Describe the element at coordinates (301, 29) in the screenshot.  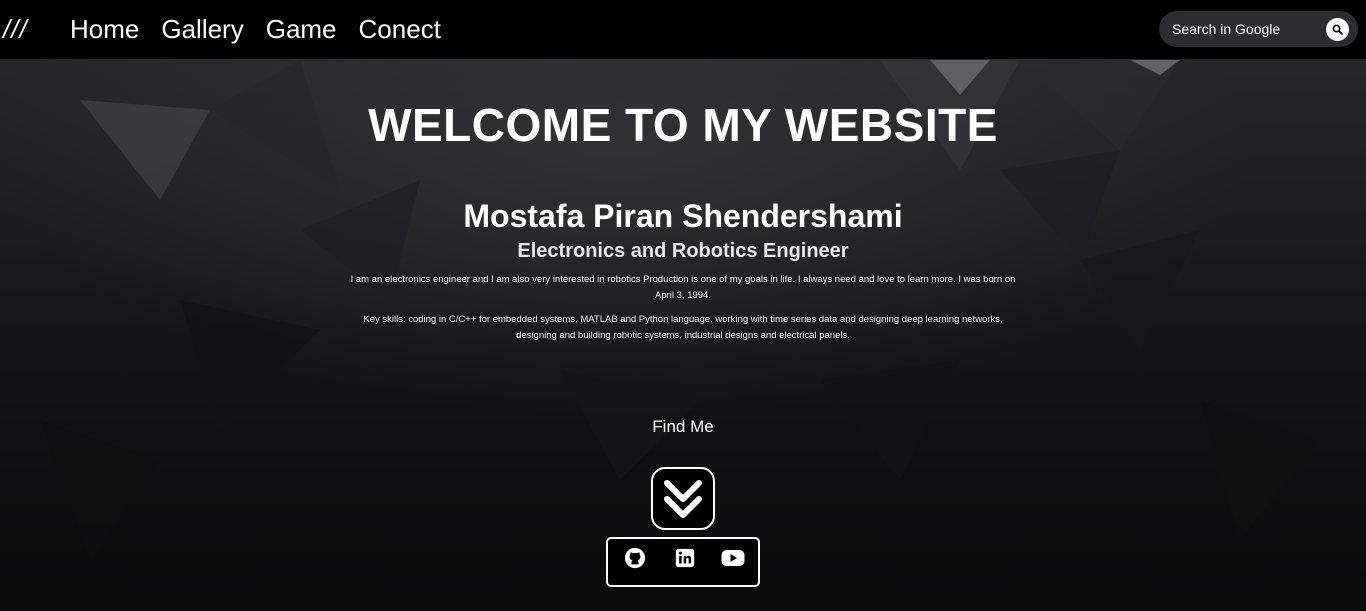
I see `nav-link-game: Game` at that location.